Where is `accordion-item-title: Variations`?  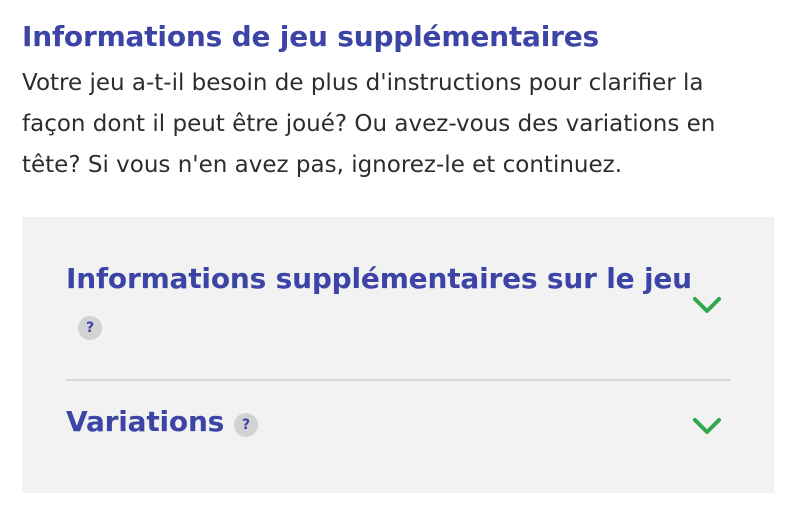
accordion-item-title: Variations is located at coordinates (145, 421).